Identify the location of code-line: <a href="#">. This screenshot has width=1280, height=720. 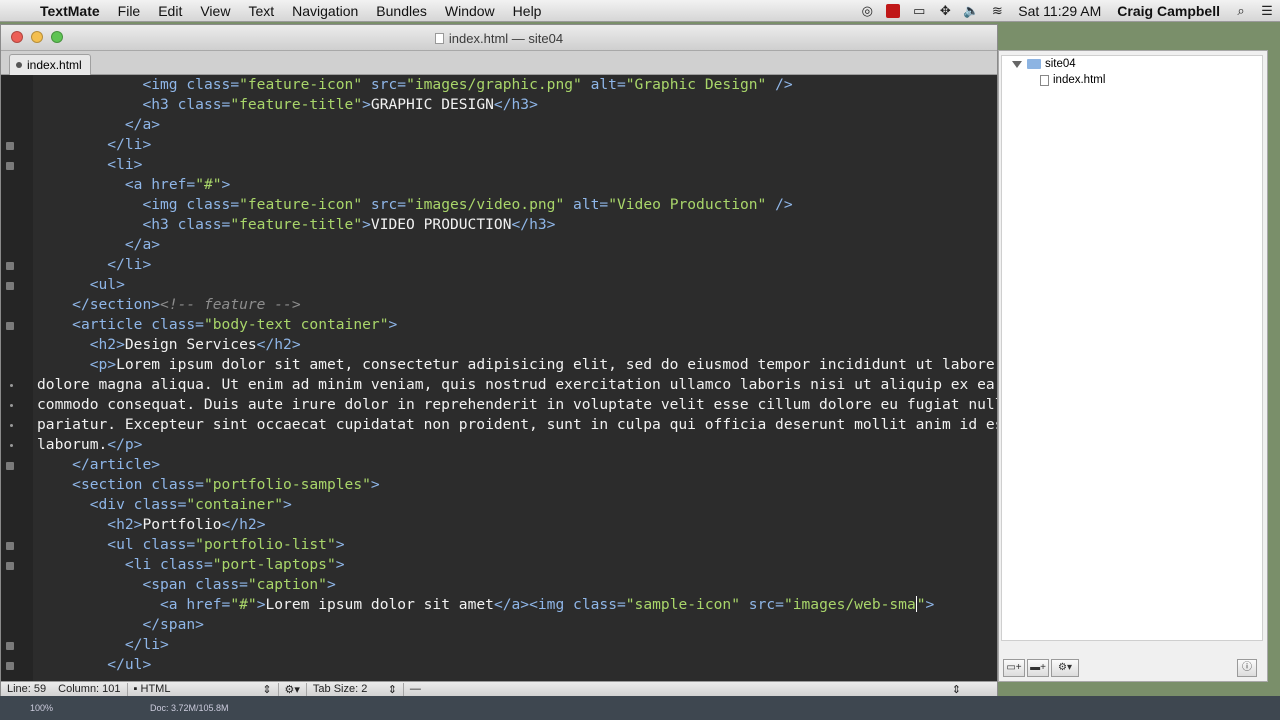
(517, 185).